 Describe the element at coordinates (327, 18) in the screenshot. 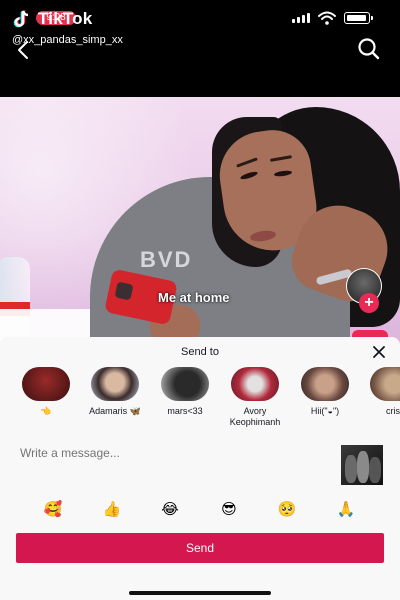

I see `wifi-icon` at that location.